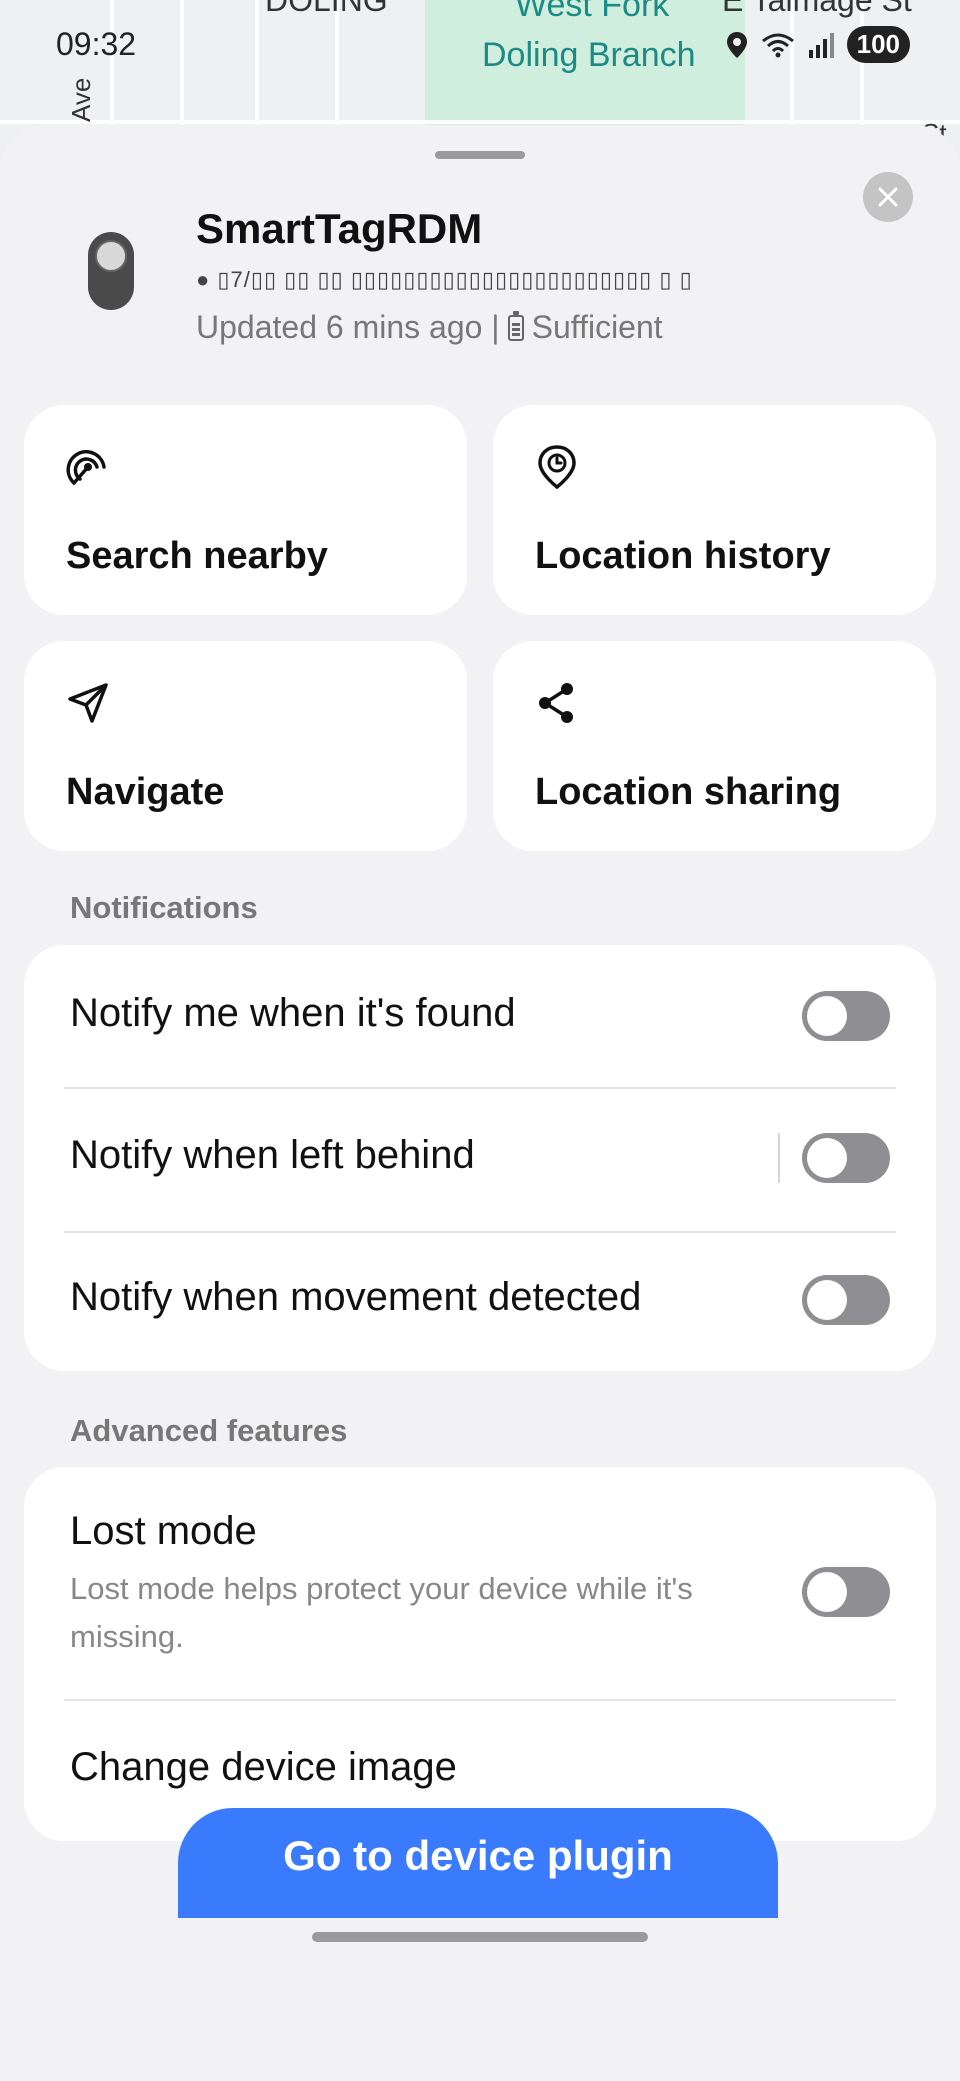 This screenshot has width=960, height=2081. I want to click on map-label-street: E Talmage St, so click(817, 9).